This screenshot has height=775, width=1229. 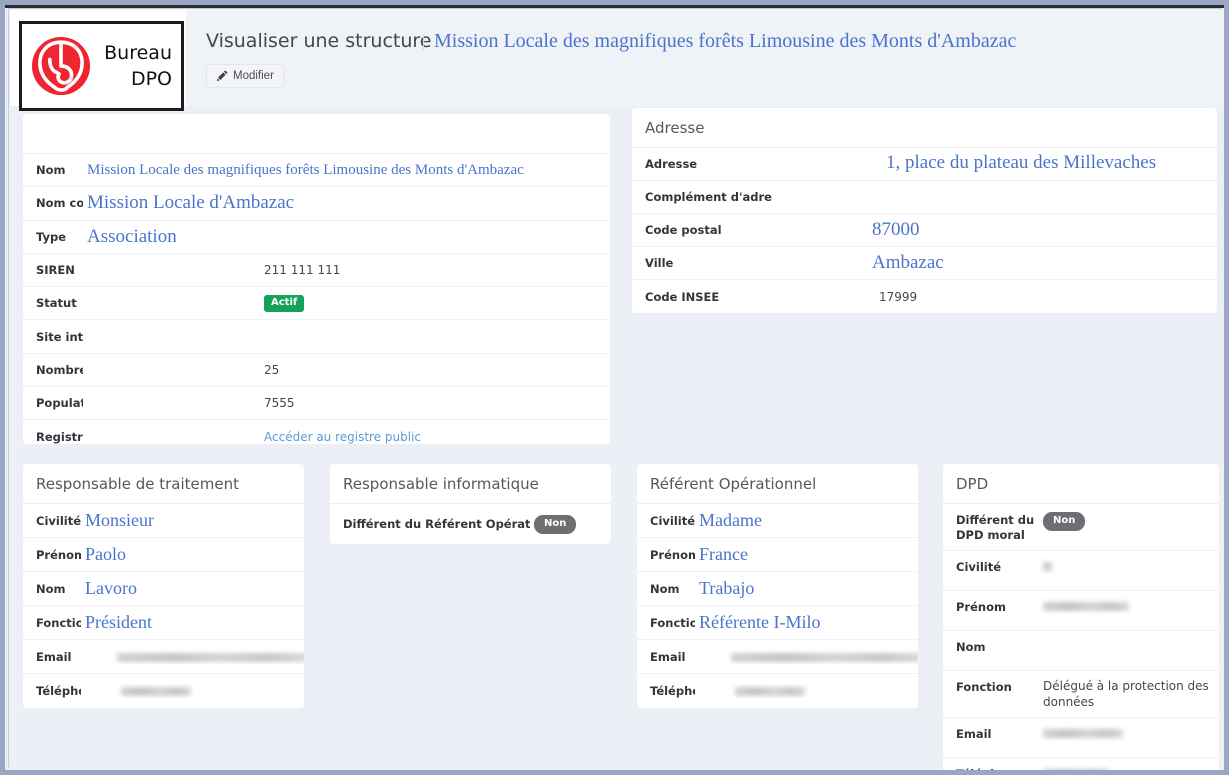 What do you see at coordinates (995, 527) in the screenshot?
I see `row-label: Différent du DPD moral` at bounding box center [995, 527].